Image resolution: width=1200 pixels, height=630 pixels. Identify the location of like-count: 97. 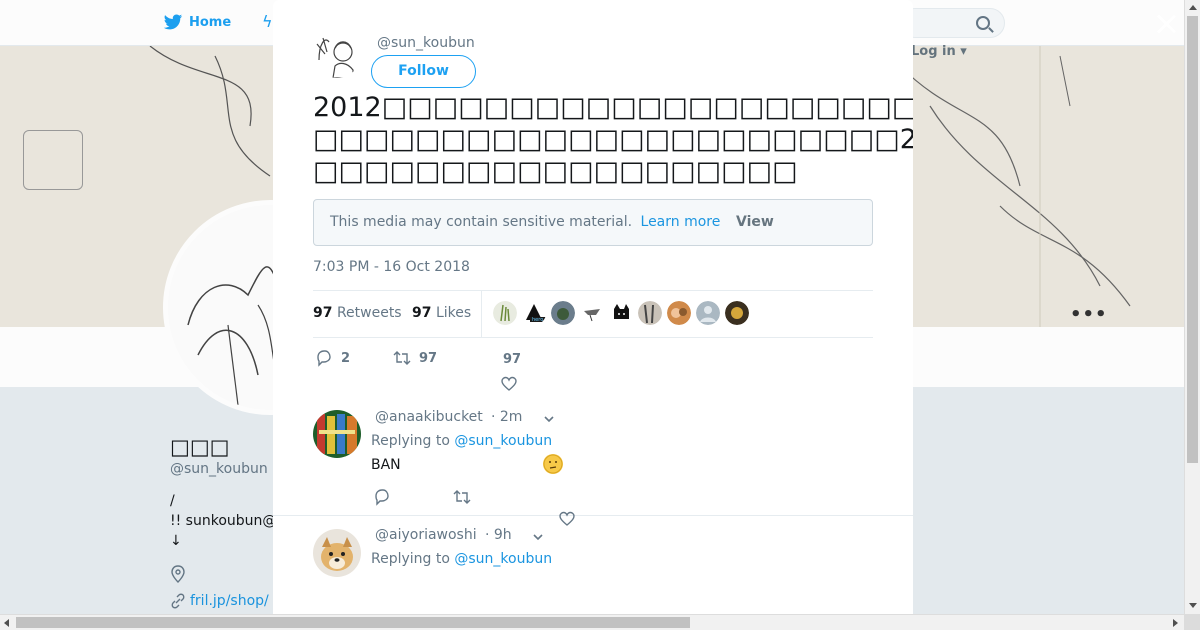
(512, 359).